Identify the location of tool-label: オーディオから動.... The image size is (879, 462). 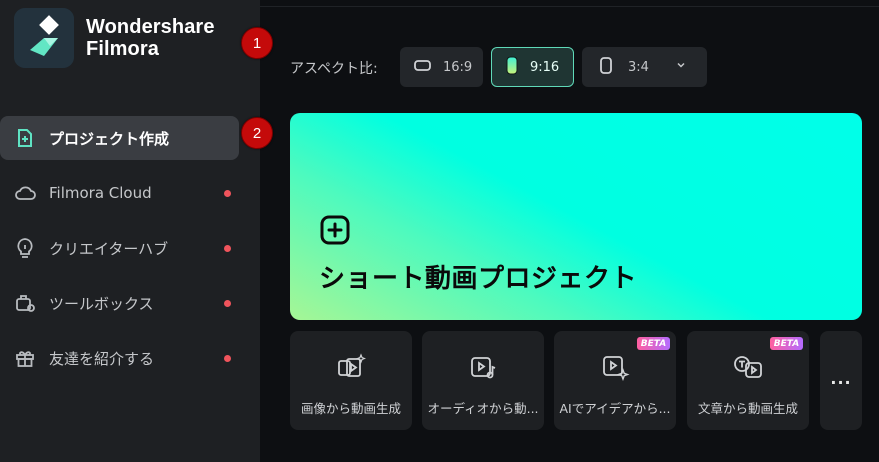
(483, 408).